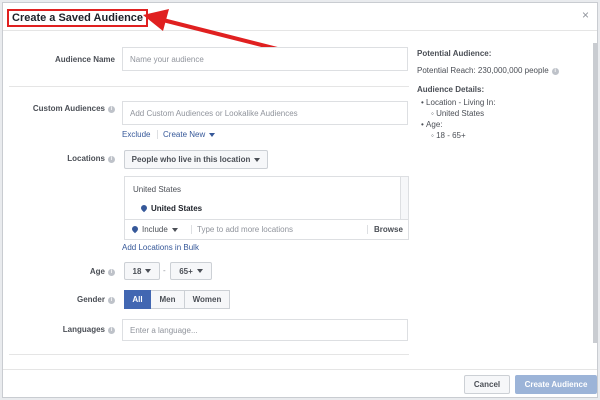  I want to click on potential-reach-text: Potential Reach: 230,000,000 people i, so click(488, 70).